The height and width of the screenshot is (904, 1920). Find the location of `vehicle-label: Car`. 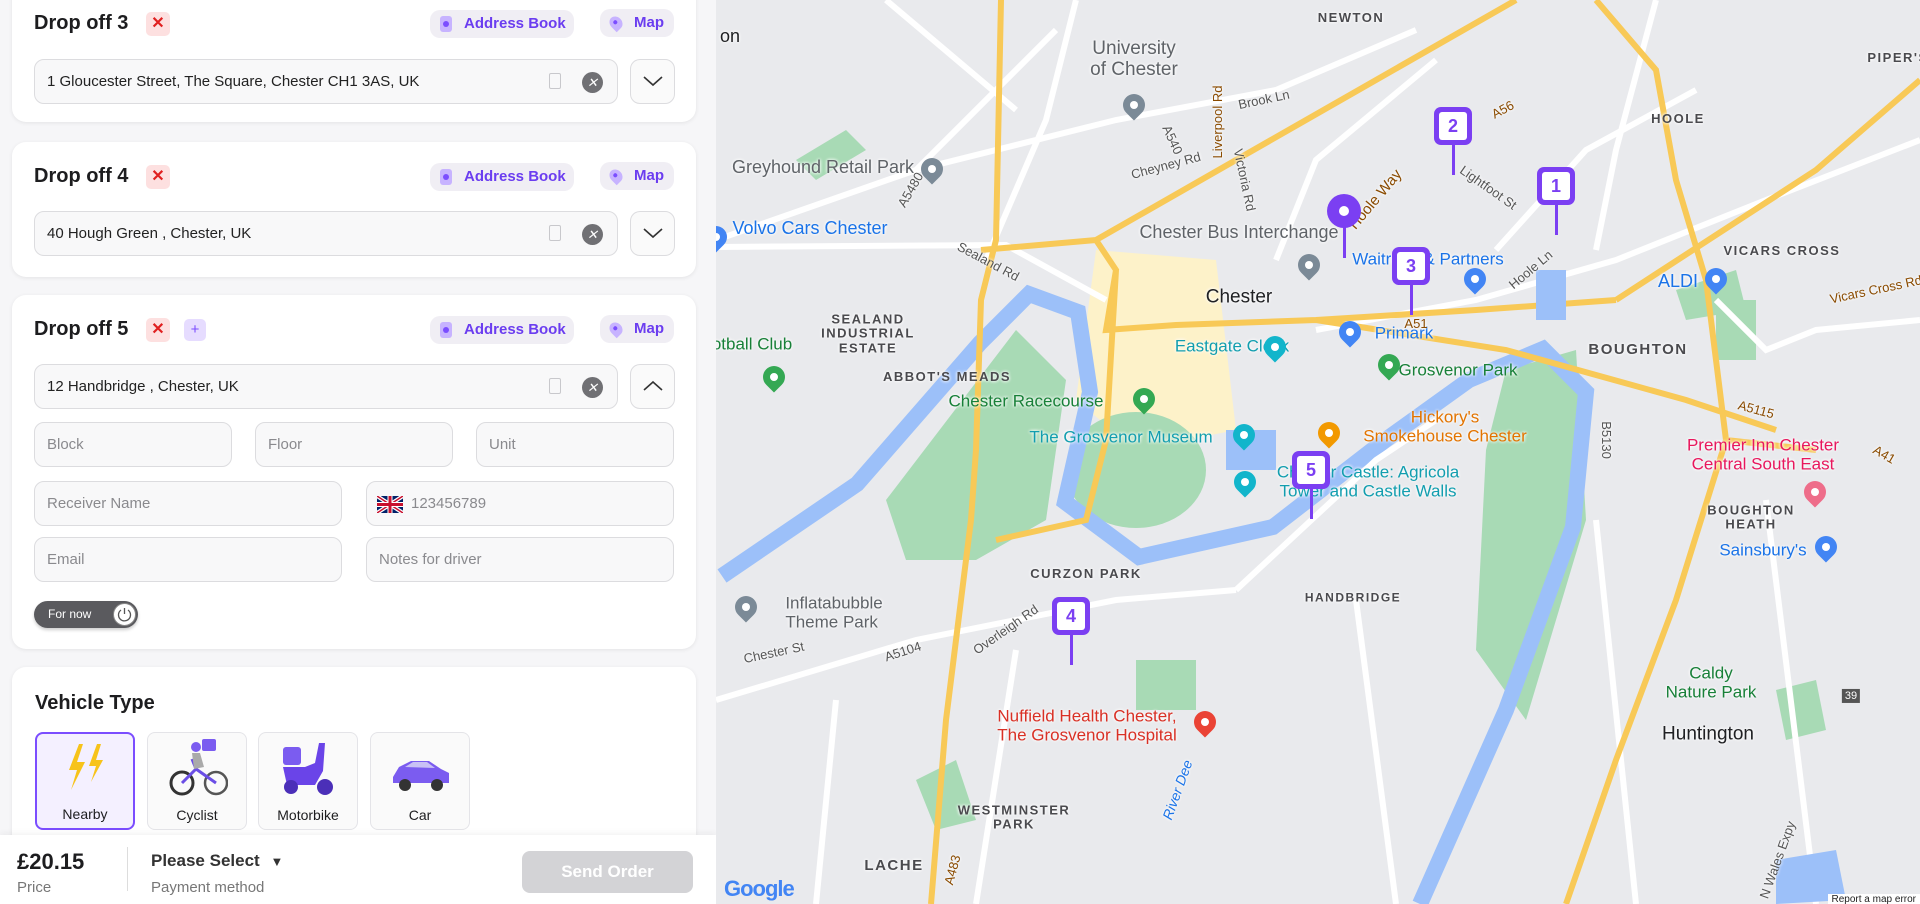

vehicle-label: Car is located at coordinates (420, 815).